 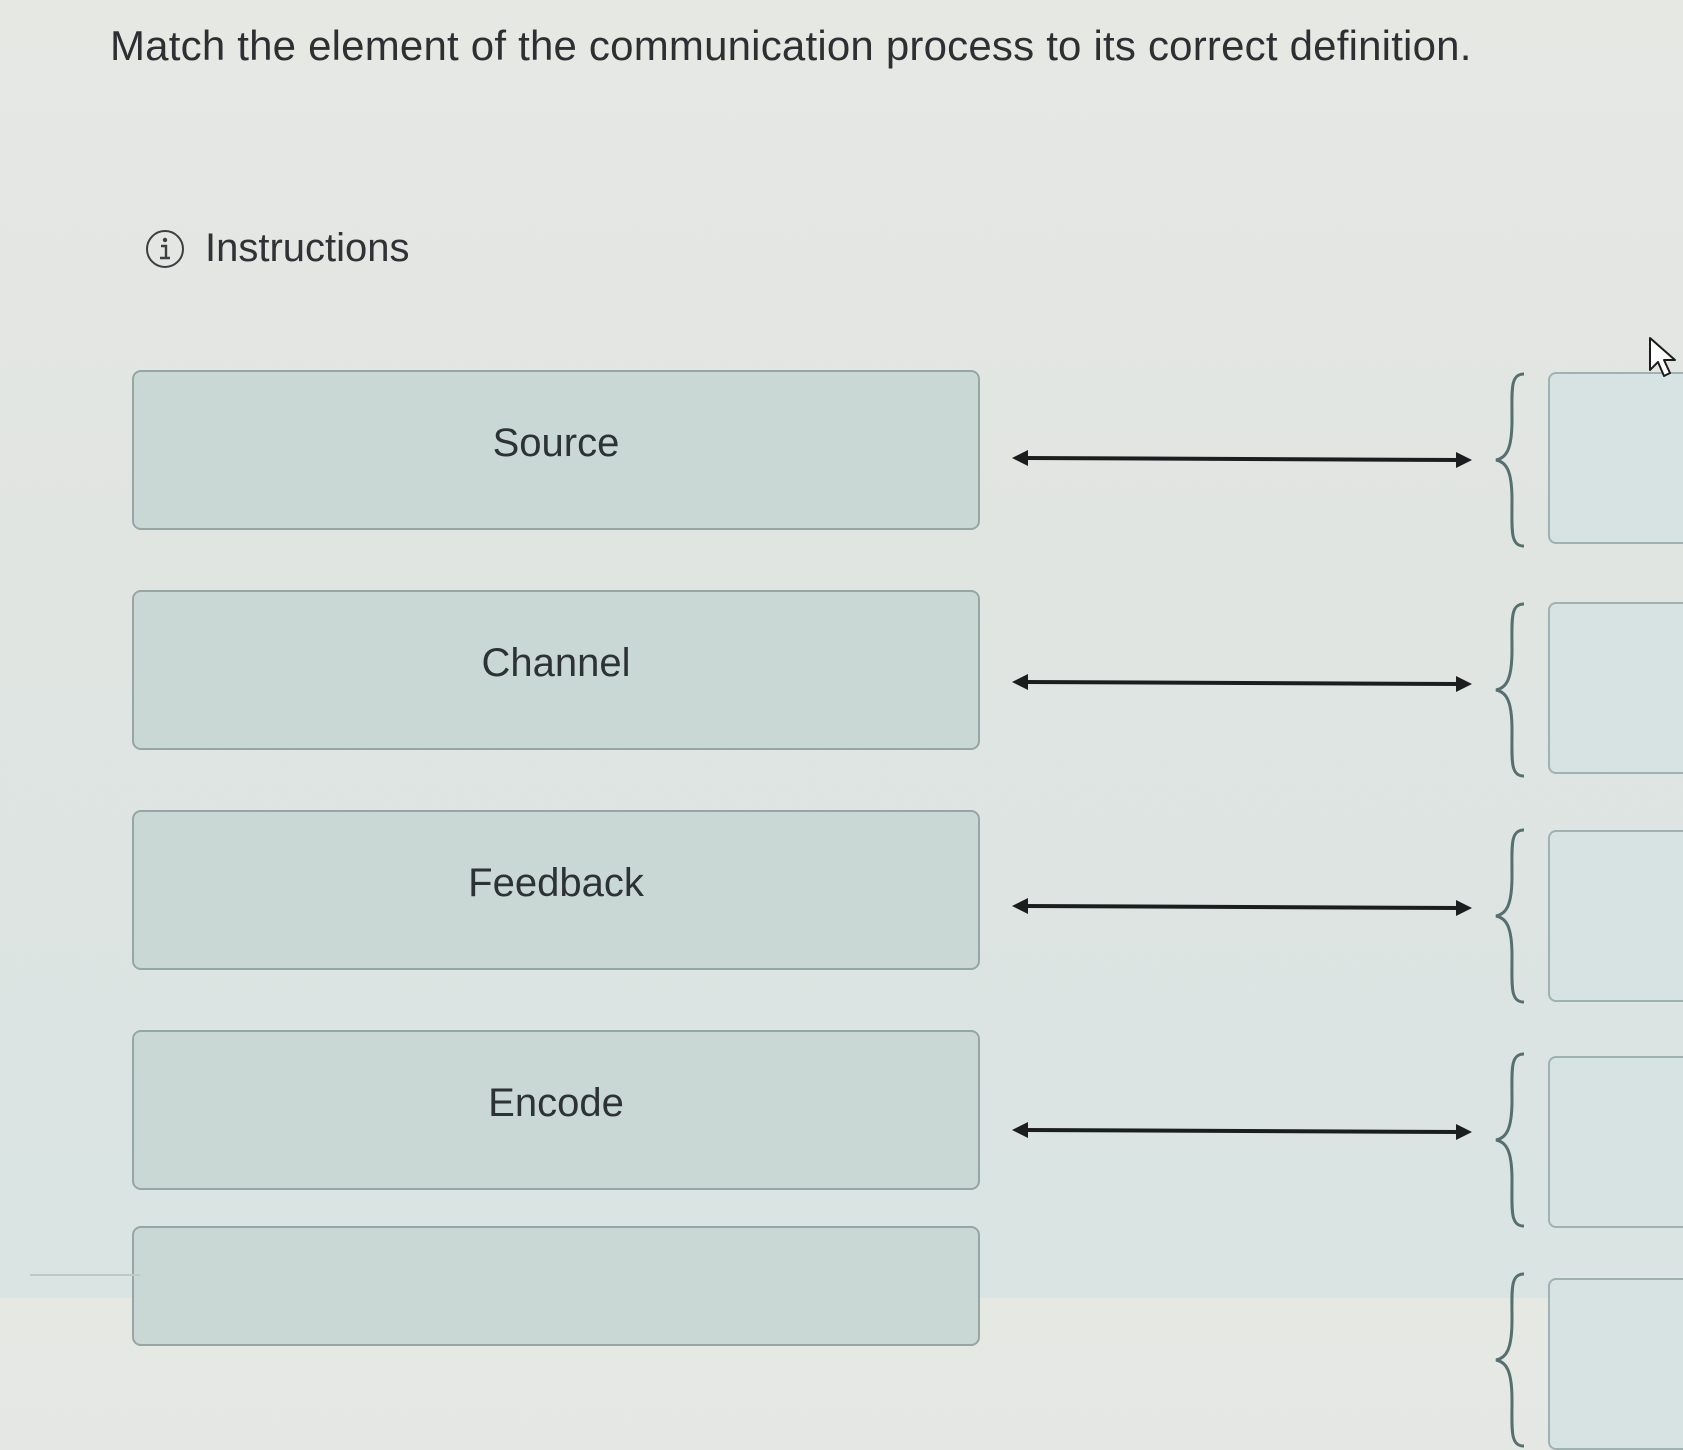 I want to click on prompt-label: Source, so click(x=556, y=442).